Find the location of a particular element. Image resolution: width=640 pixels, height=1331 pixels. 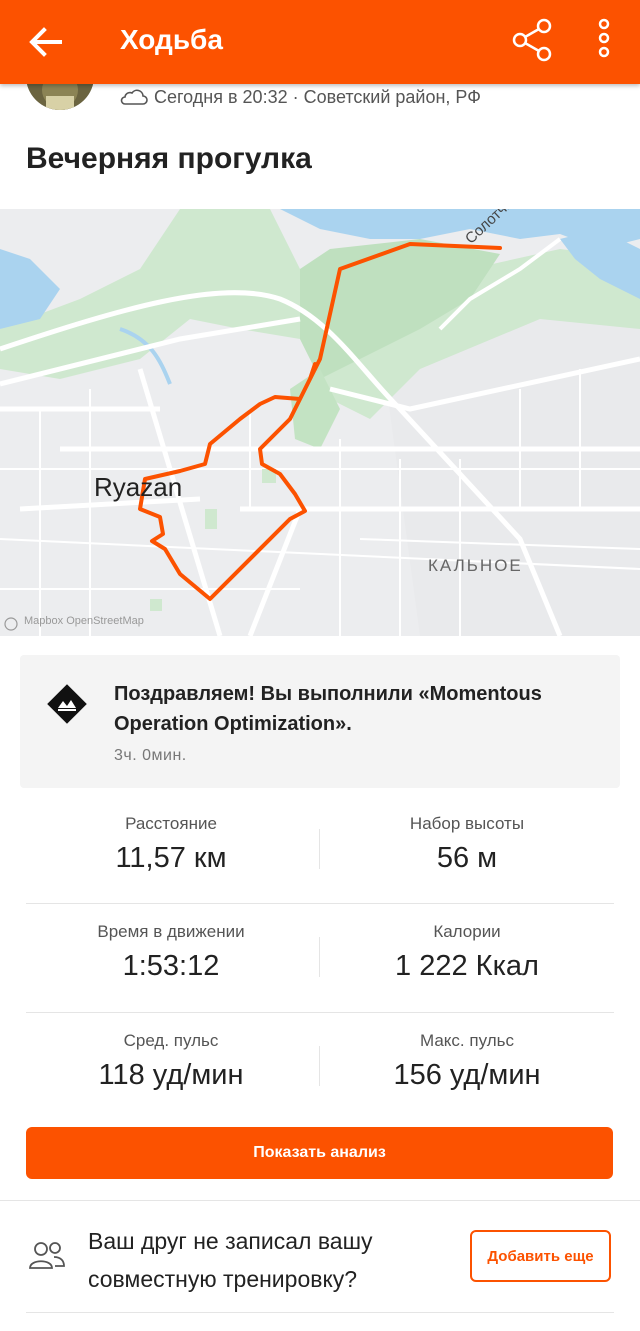

share-icon is located at coordinates (532, 40).